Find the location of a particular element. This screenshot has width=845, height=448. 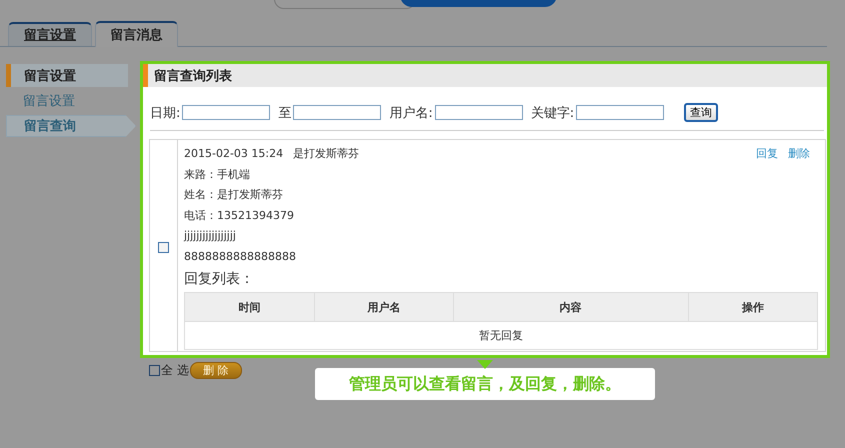

field-label: 日期: is located at coordinates (165, 113).